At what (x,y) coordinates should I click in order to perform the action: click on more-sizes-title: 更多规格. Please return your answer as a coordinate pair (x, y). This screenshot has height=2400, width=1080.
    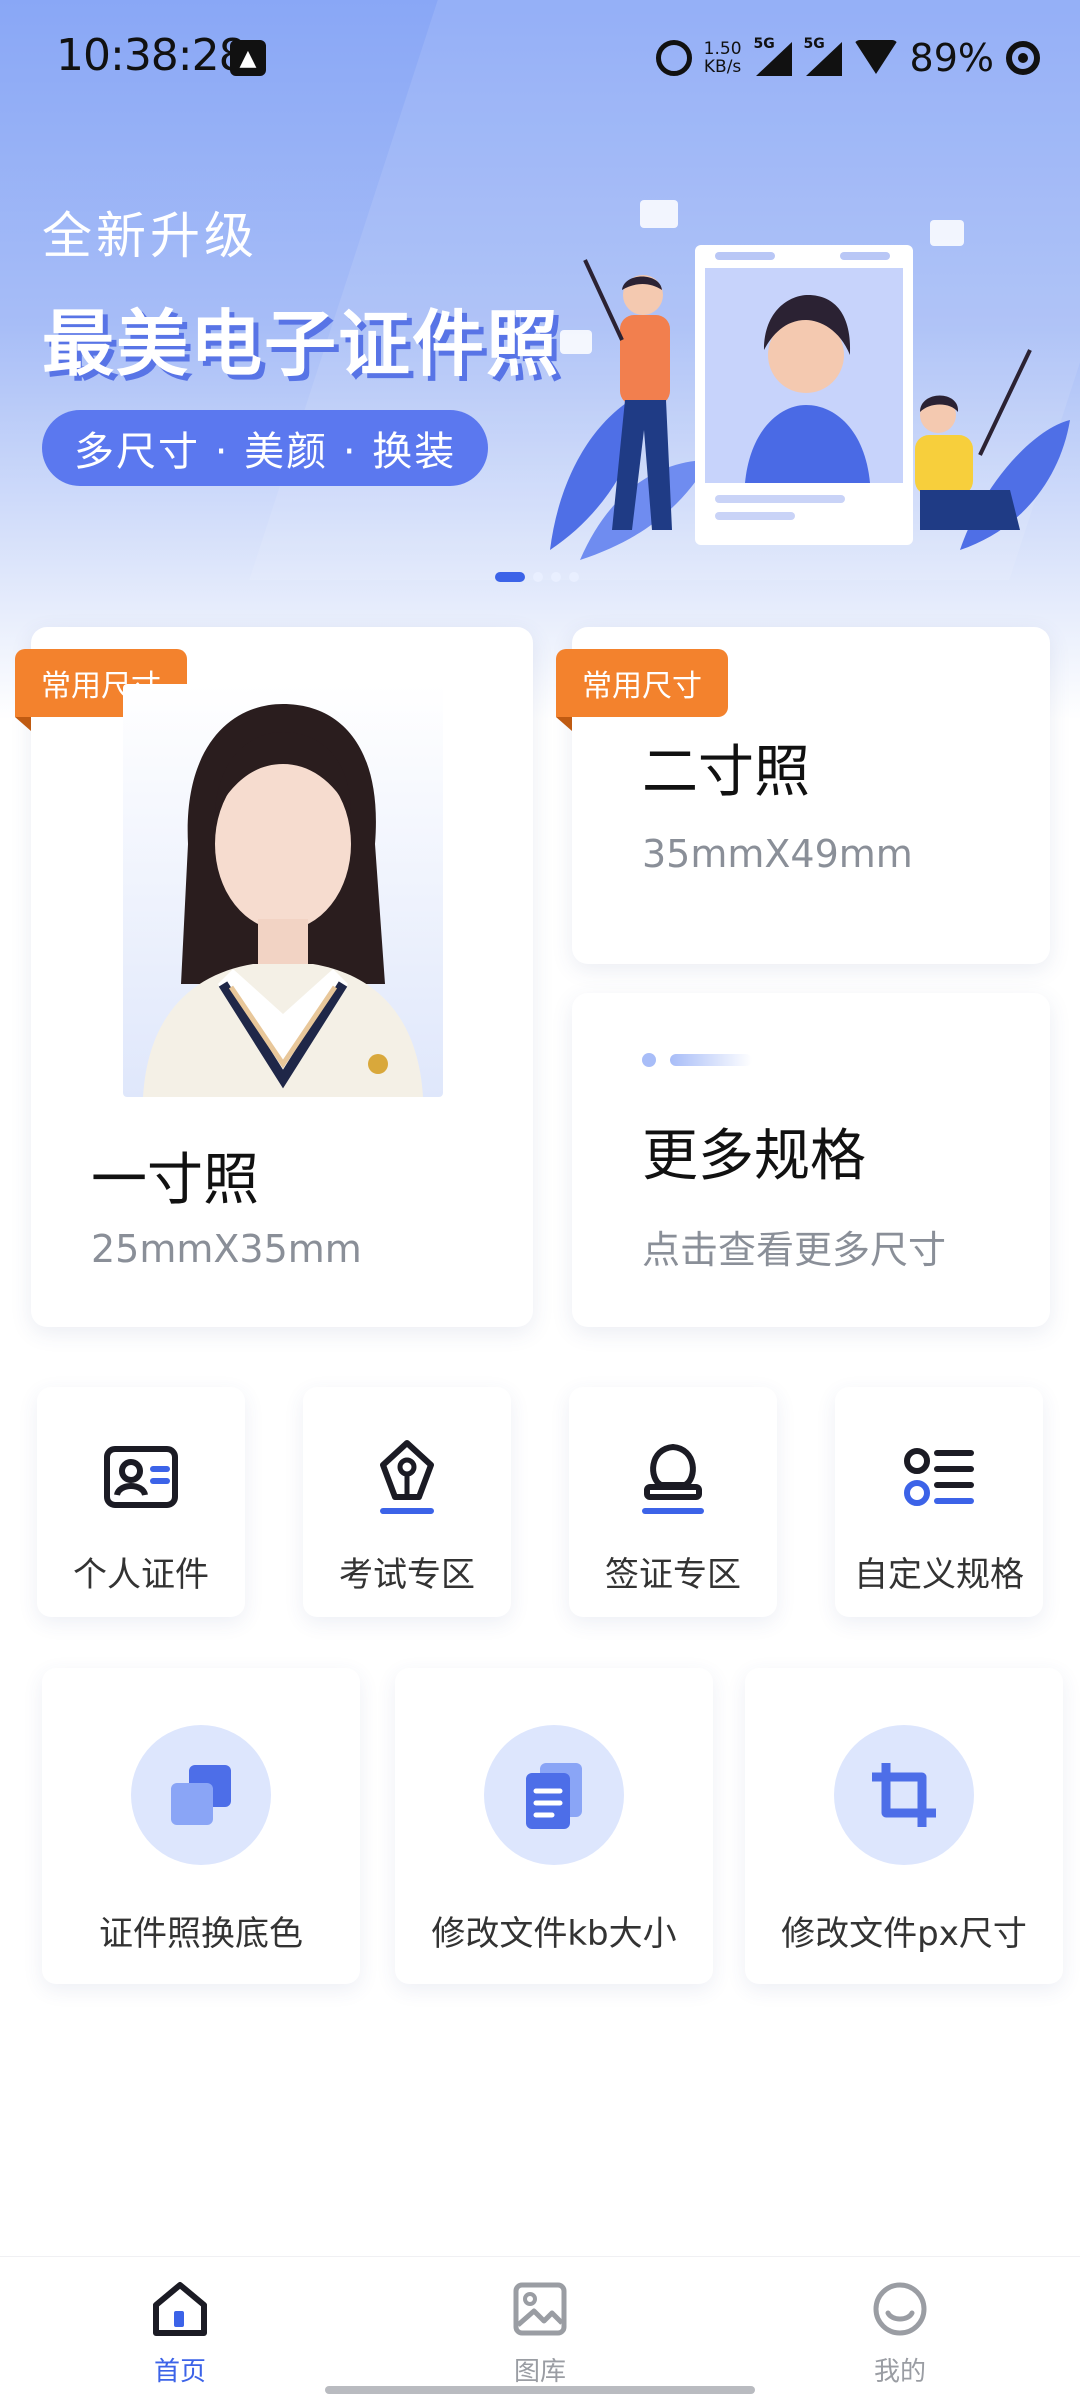
    Looking at the image, I should click on (754, 1156).